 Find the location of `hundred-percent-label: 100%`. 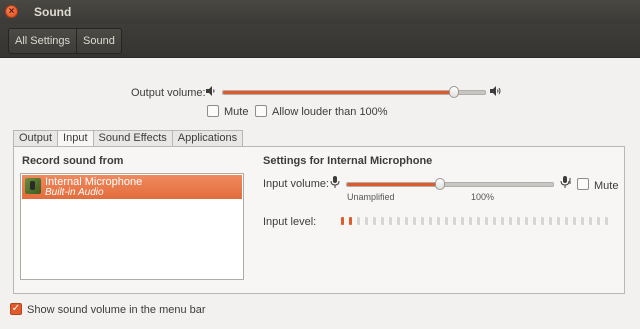

hundred-percent-label: 100% is located at coordinates (483, 197).